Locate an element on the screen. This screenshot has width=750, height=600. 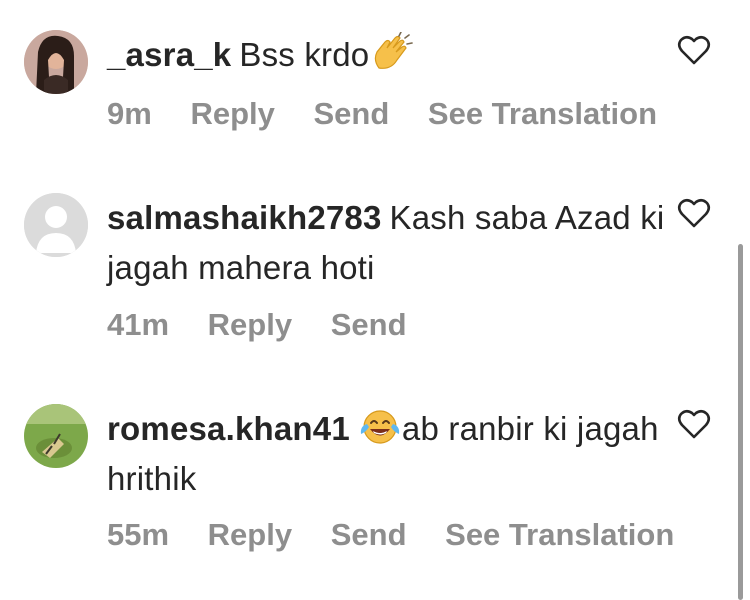
comment-time: 41m is located at coordinates (138, 324).